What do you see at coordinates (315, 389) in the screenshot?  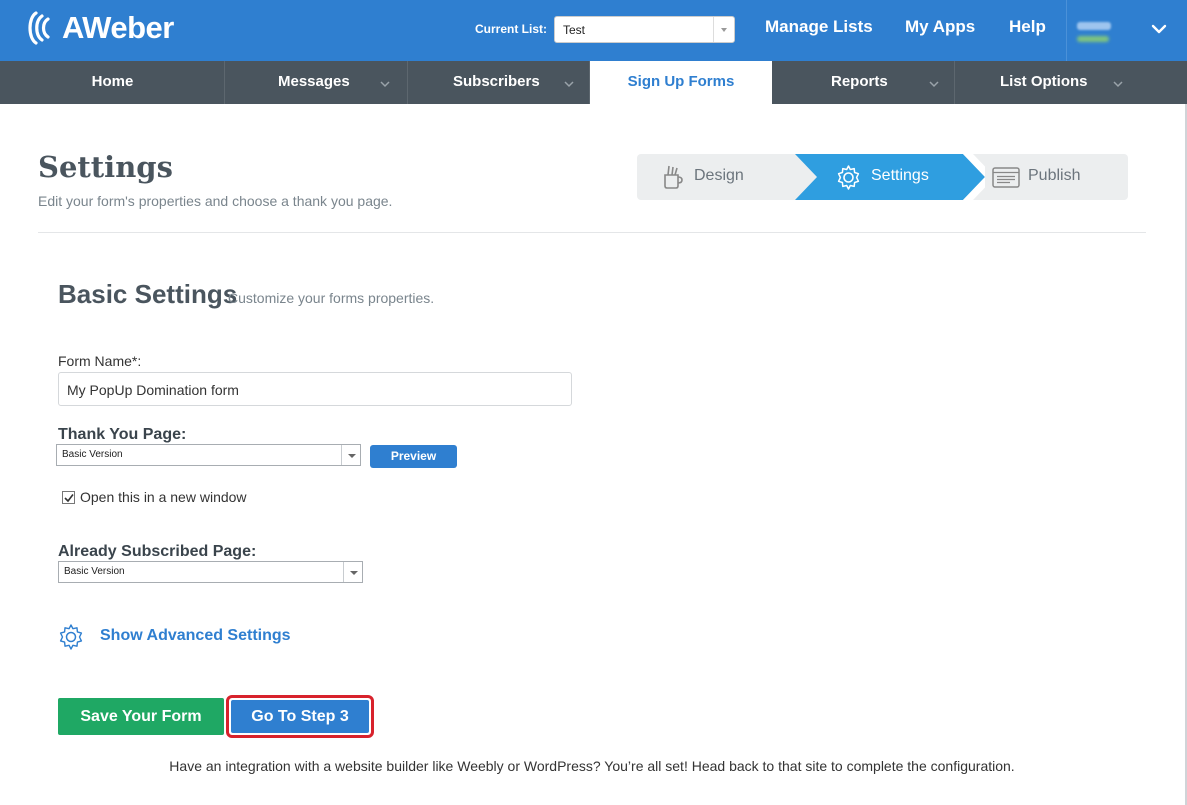 I see `form-name-input: My PopUp Domination form` at bounding box center [315, 389].